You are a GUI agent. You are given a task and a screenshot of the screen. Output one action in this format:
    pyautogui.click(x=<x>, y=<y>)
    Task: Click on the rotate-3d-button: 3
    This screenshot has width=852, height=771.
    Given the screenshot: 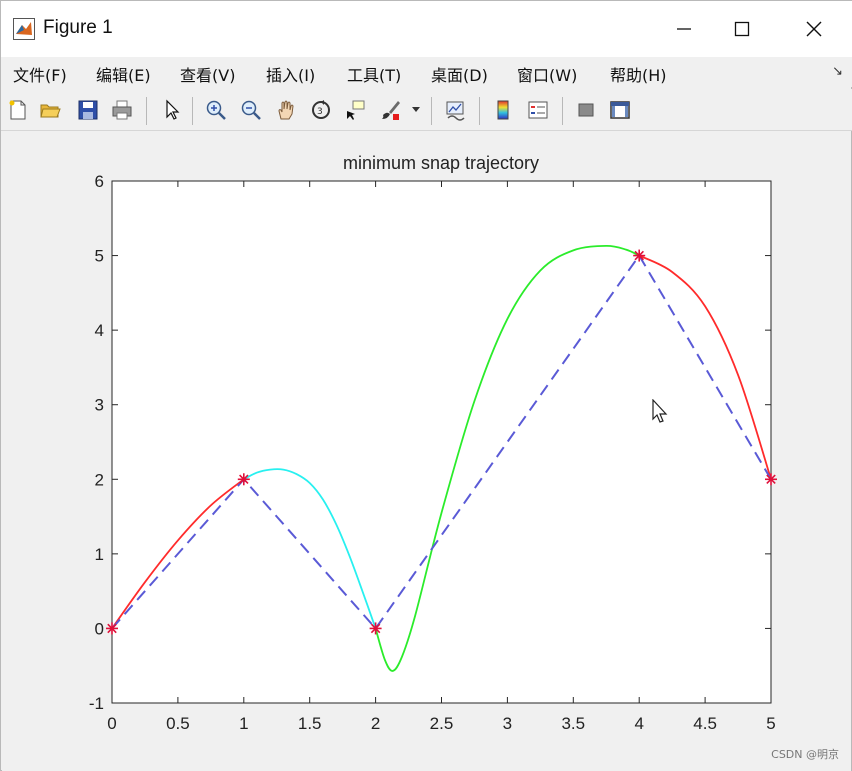 What is the action you would take?
    pyautogui.click(x=321, y=110)
    